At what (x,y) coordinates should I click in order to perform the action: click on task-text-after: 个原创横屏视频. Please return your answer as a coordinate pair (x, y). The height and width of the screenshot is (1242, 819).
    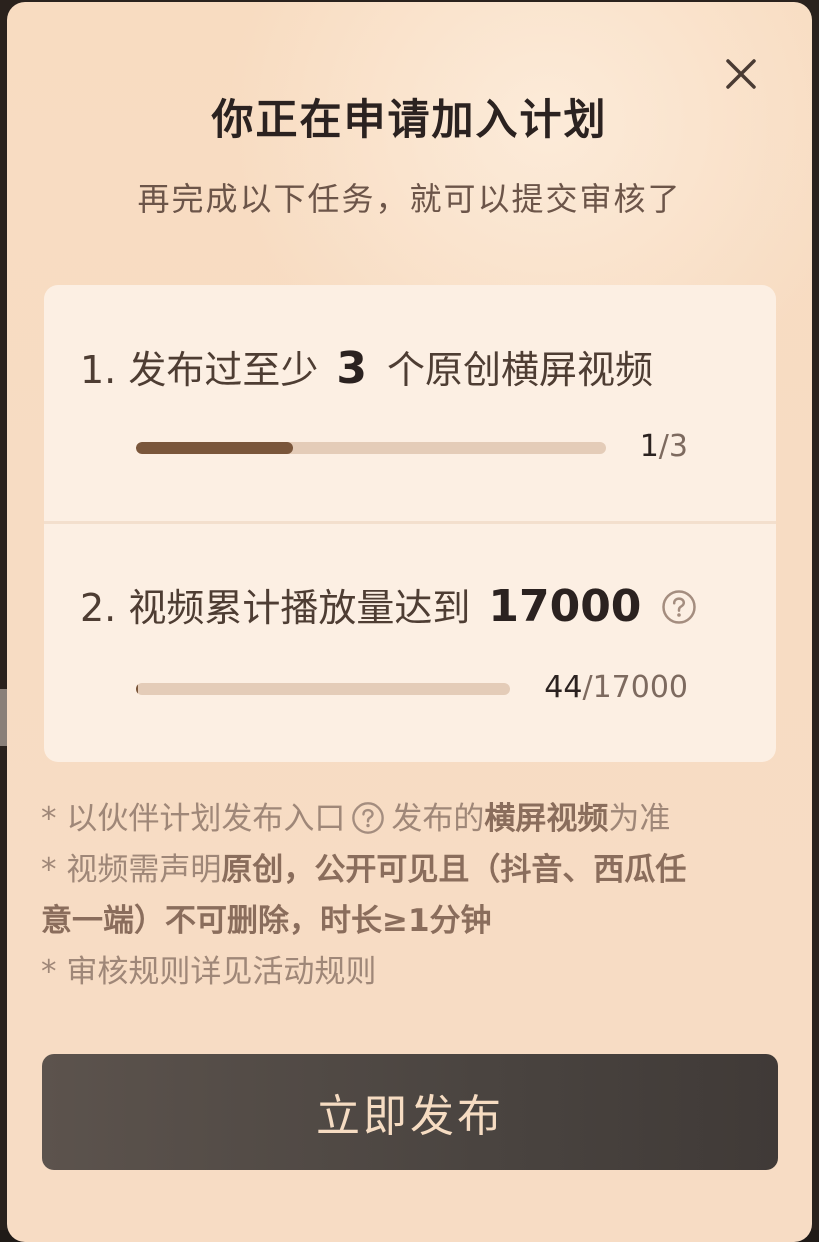
    Looking at the image, I should click on (519, 370).